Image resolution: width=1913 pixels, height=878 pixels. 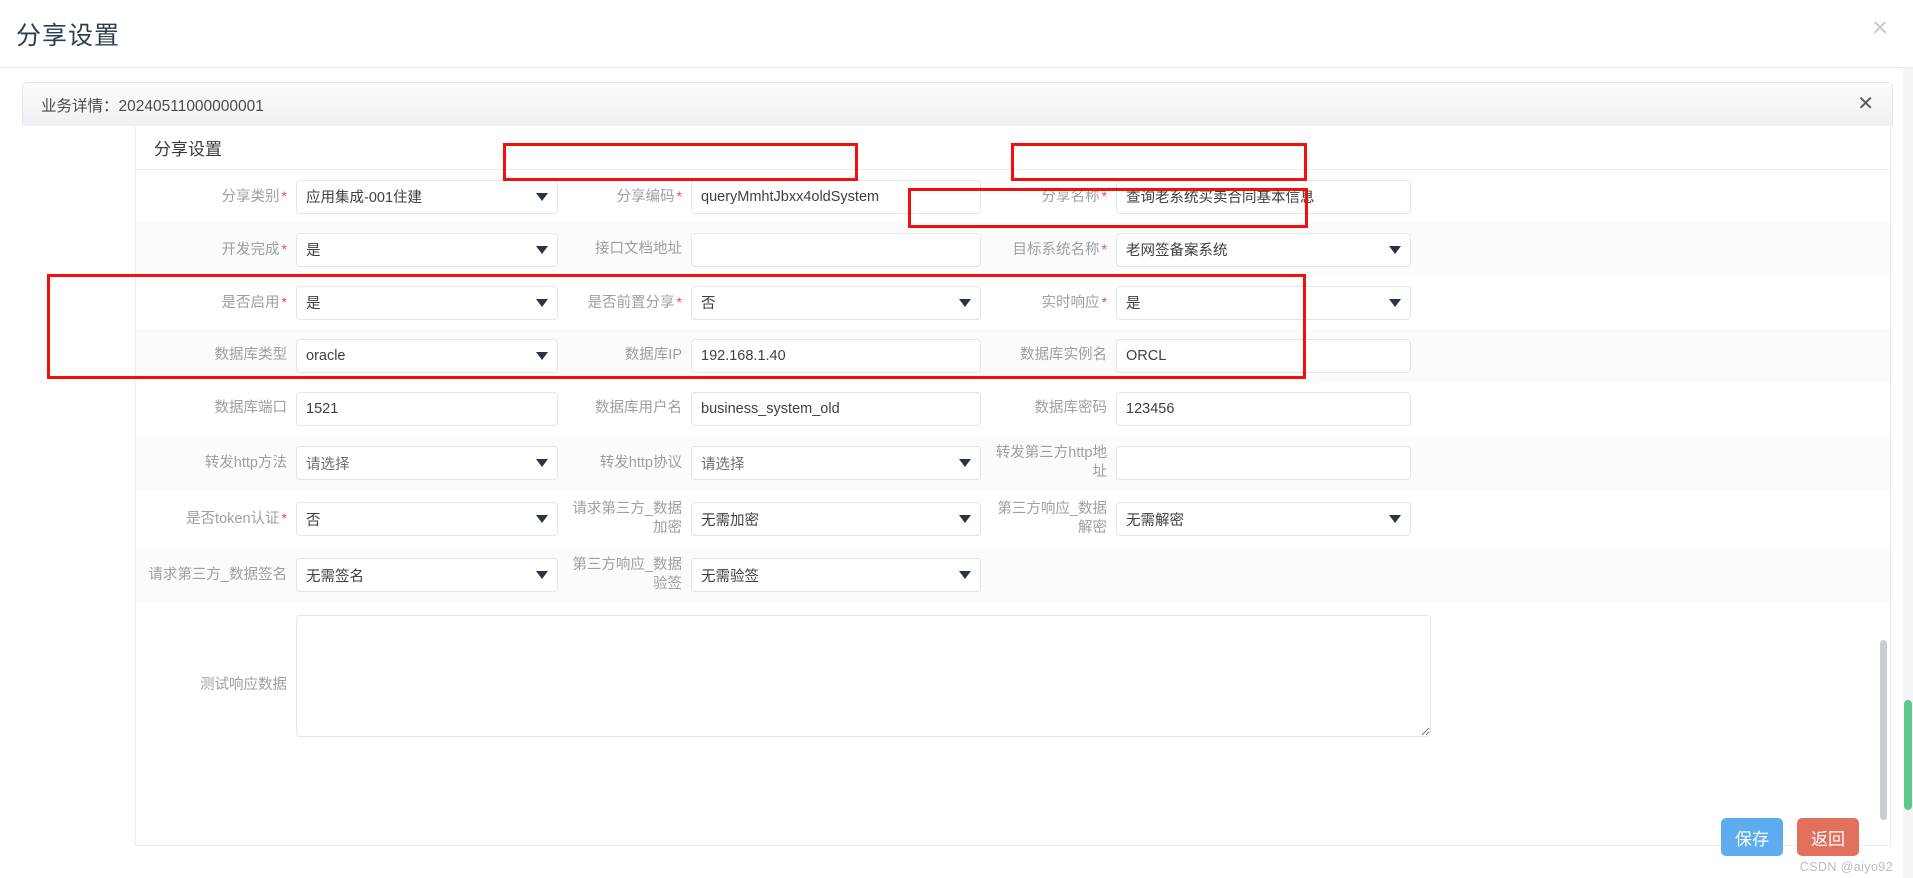 I want to click on select-field: 应用集成-001住建, so click(x=427, y=196).